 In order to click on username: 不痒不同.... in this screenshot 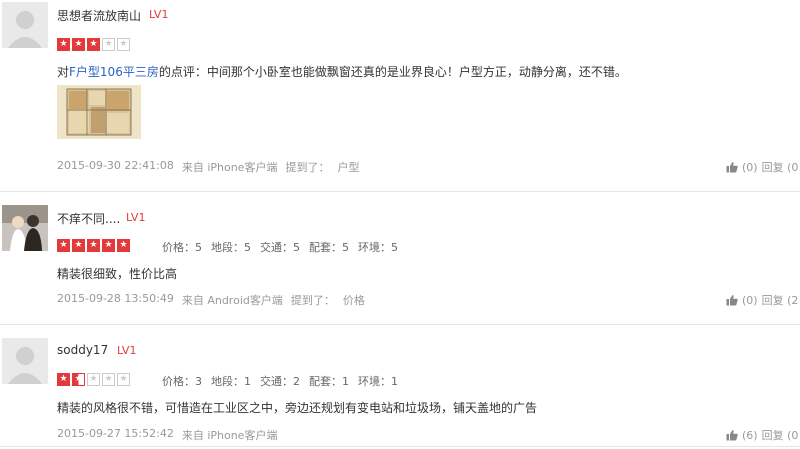, I will do `click(88, 218)`.